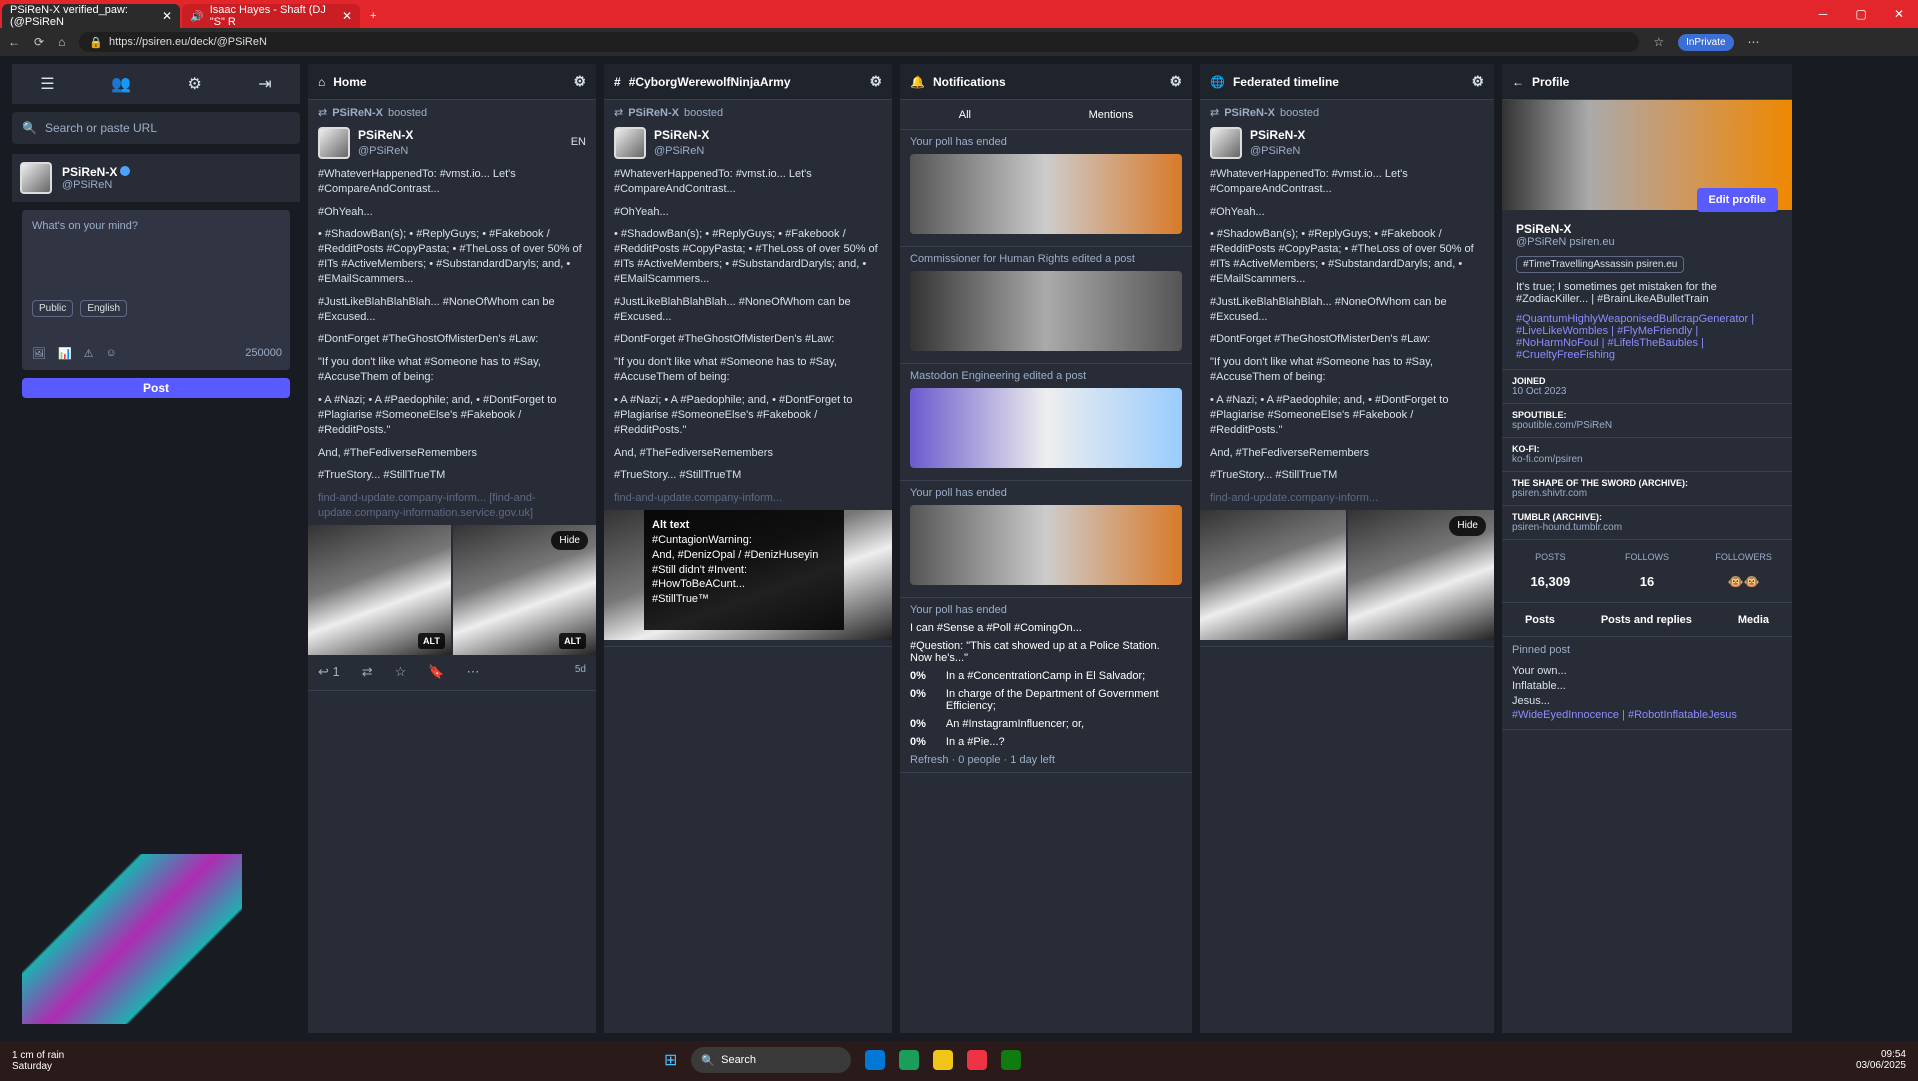  What do you see at coordinates (709, 81) in the screenshot?
I see `column-title: #CyborgWerewolfNinjaArmy` at bounding box center [709, 81].